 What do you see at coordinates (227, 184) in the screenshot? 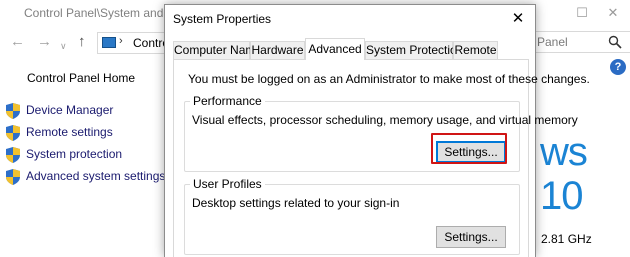
I see `user-profiles-group-title: User Profiles` at bounding box center [227, 184].